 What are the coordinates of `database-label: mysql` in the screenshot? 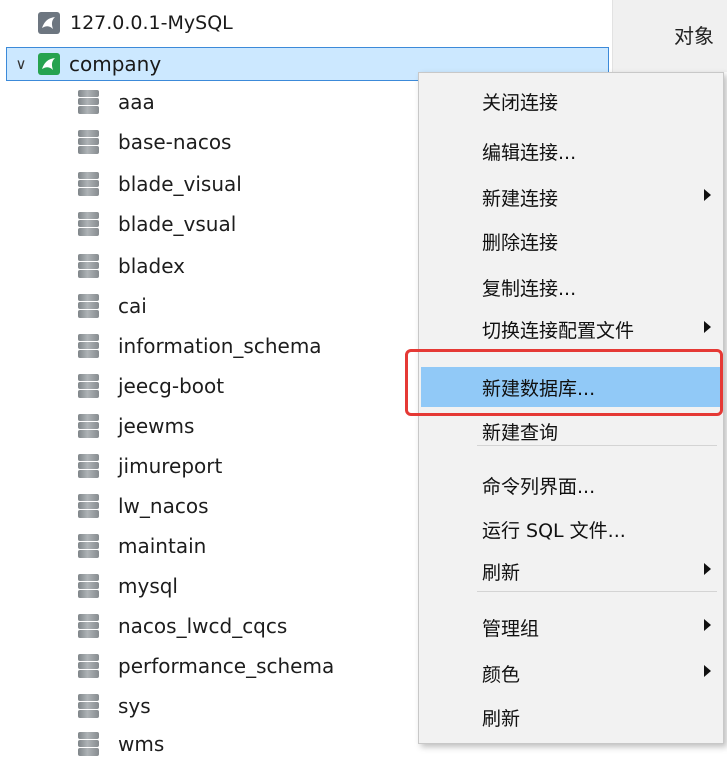 It's located at (148, 586).